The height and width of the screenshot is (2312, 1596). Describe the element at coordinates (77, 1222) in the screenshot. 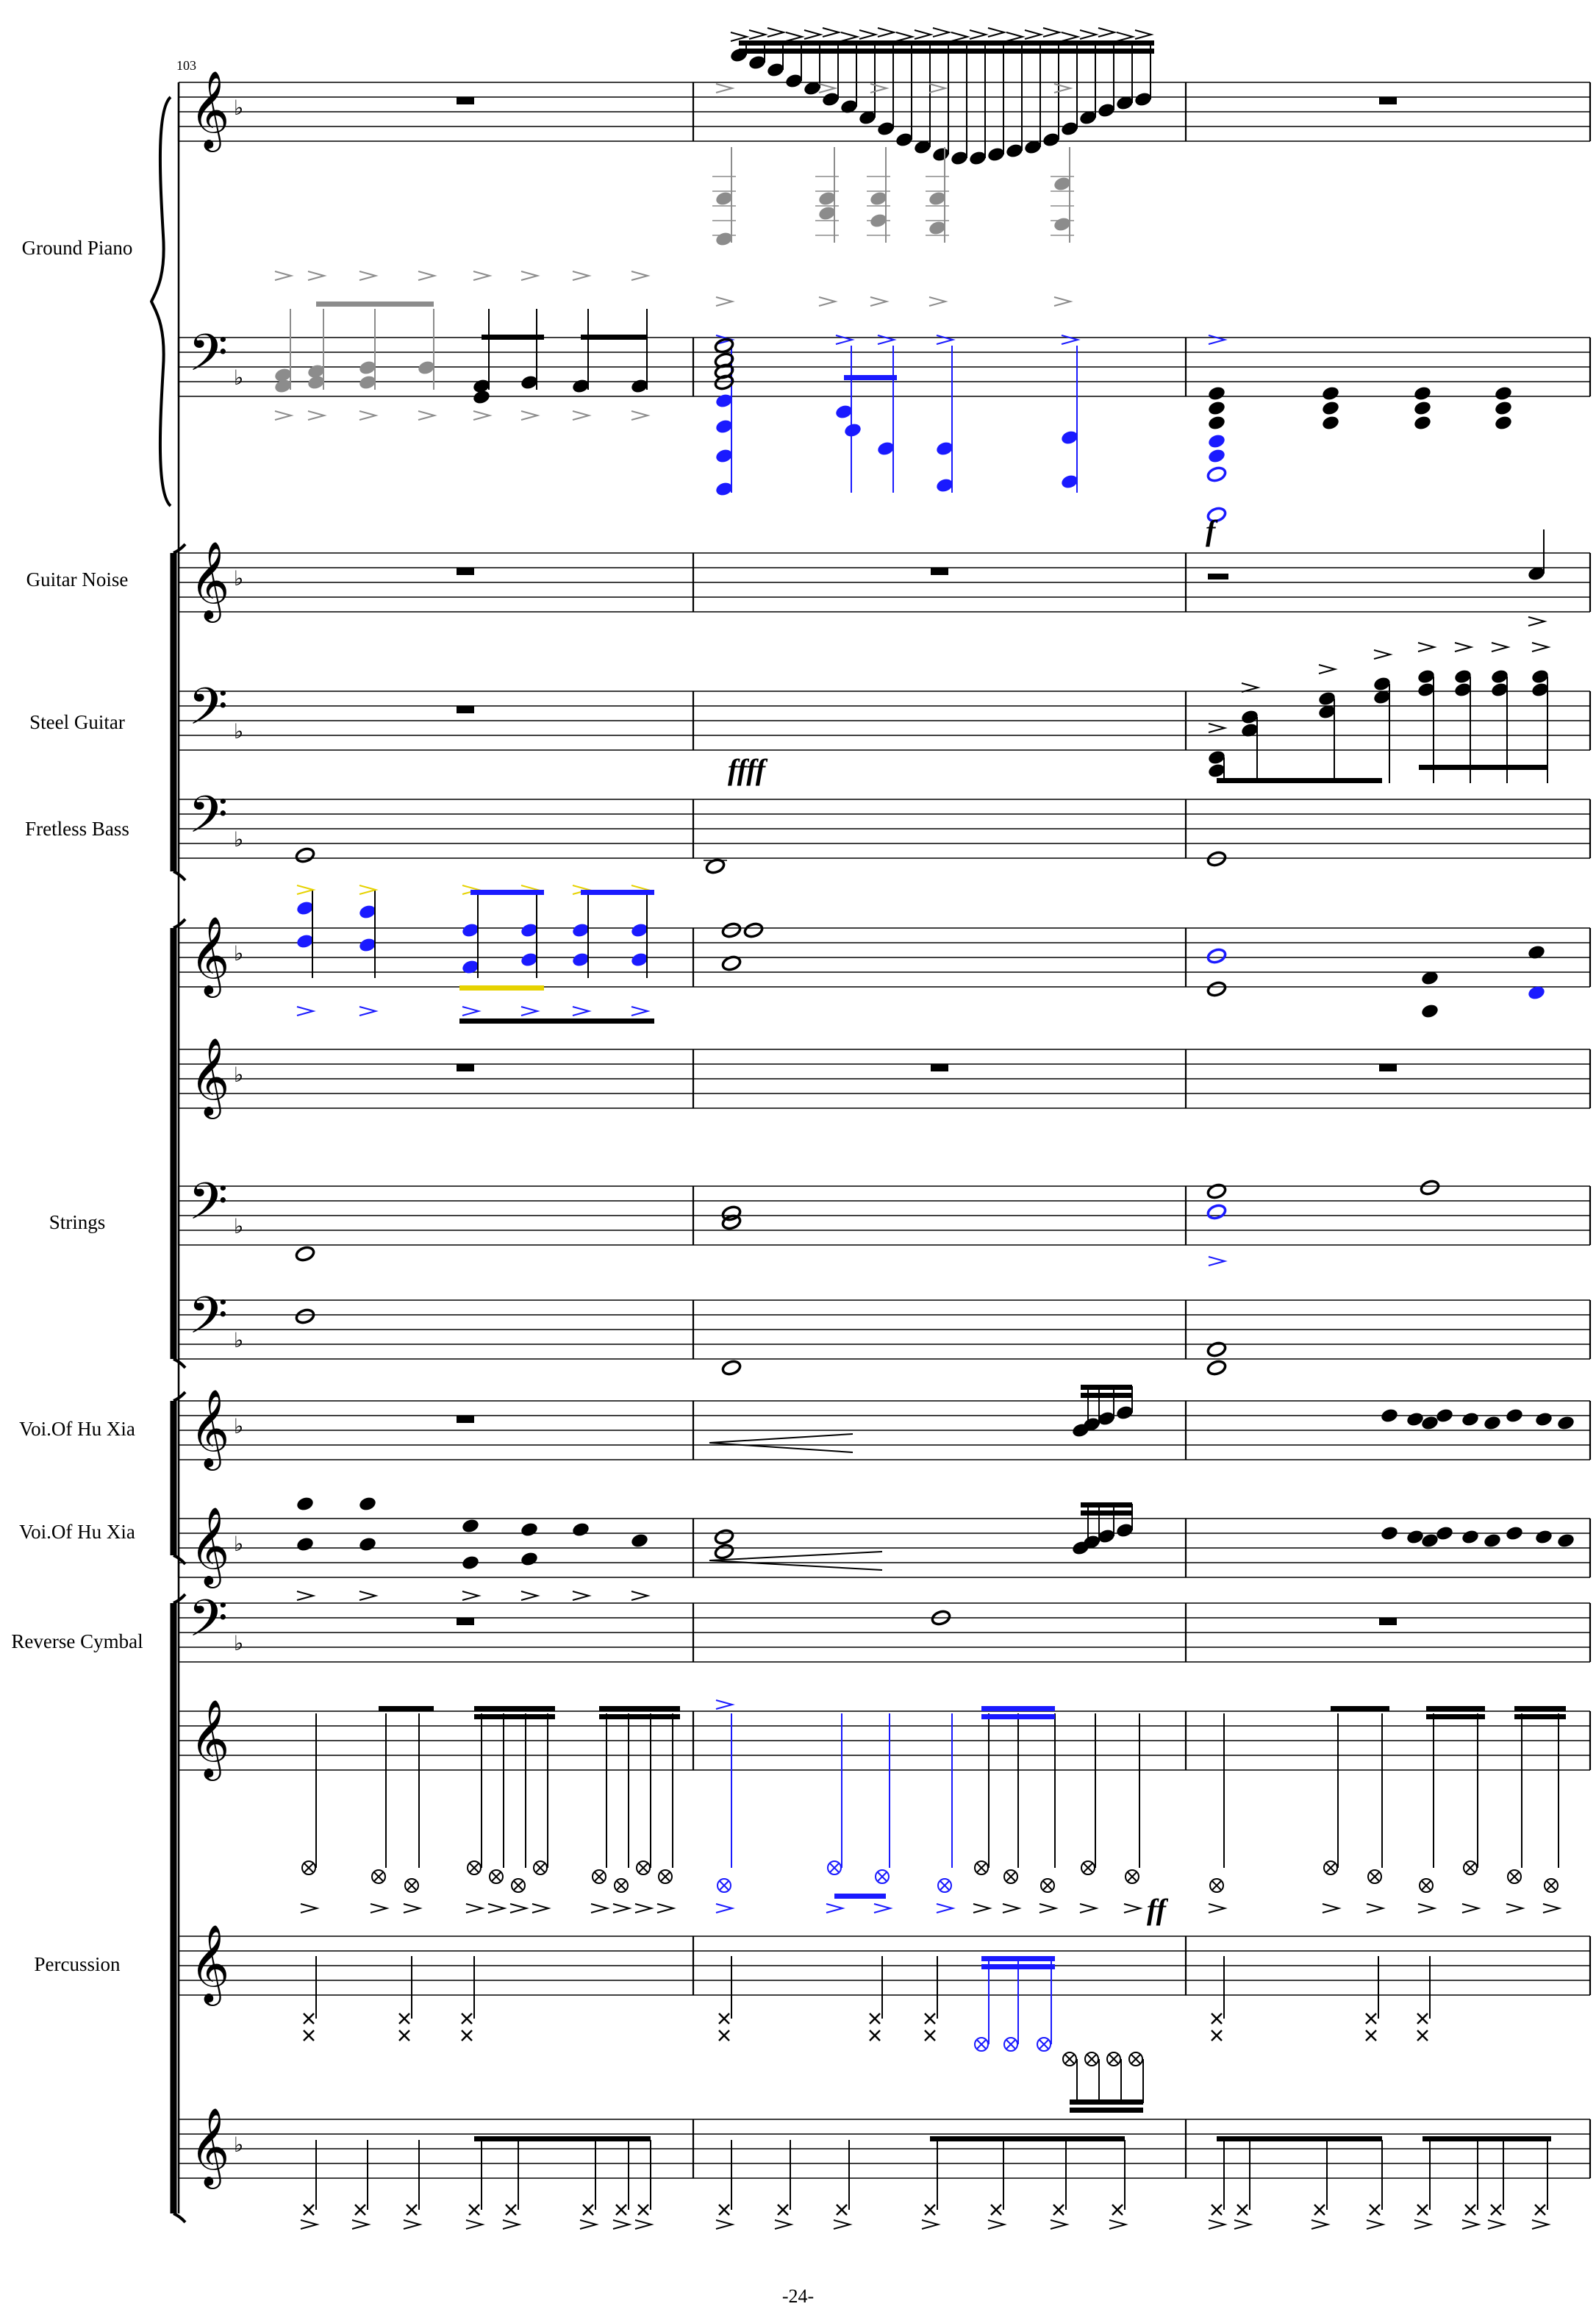

I see `instrument-label: Strings` at that location.